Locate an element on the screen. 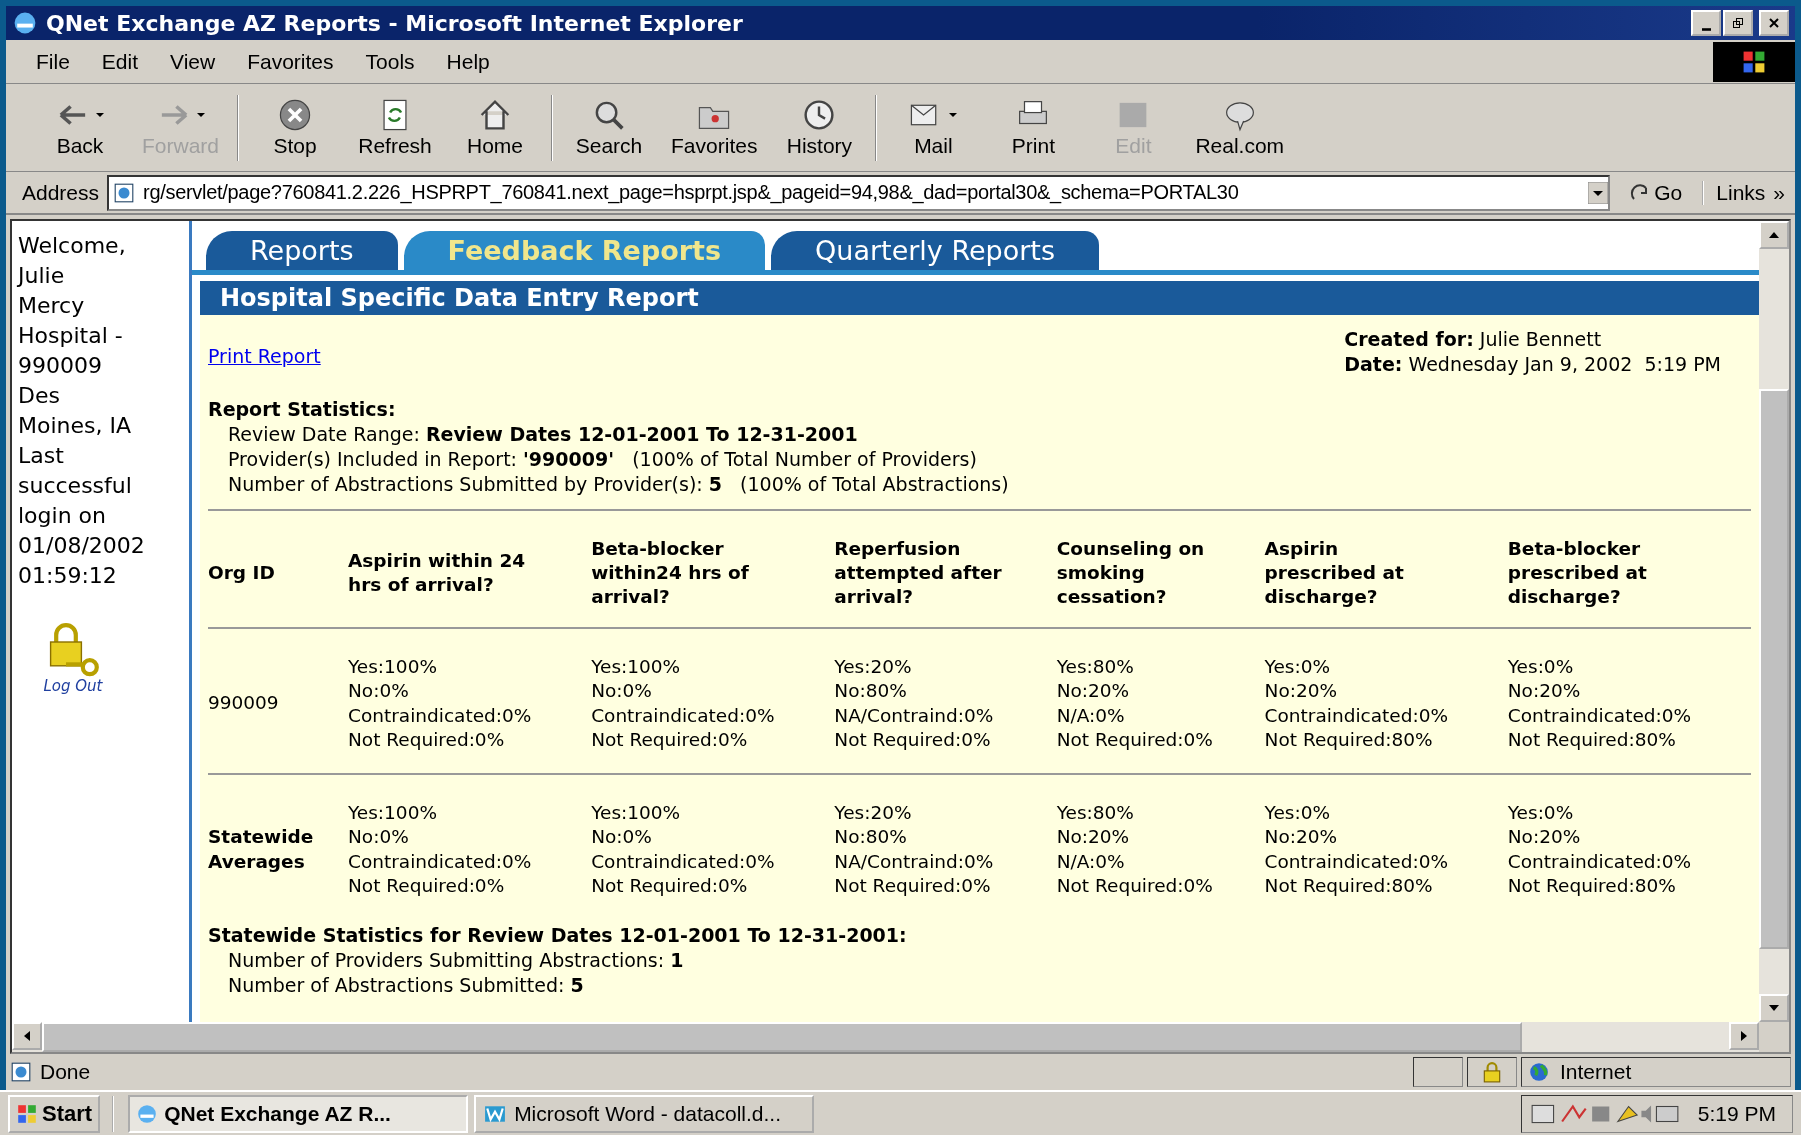 The image size is (1801, 1135). scroll-right-button is located at coordinates (1744, 1035).